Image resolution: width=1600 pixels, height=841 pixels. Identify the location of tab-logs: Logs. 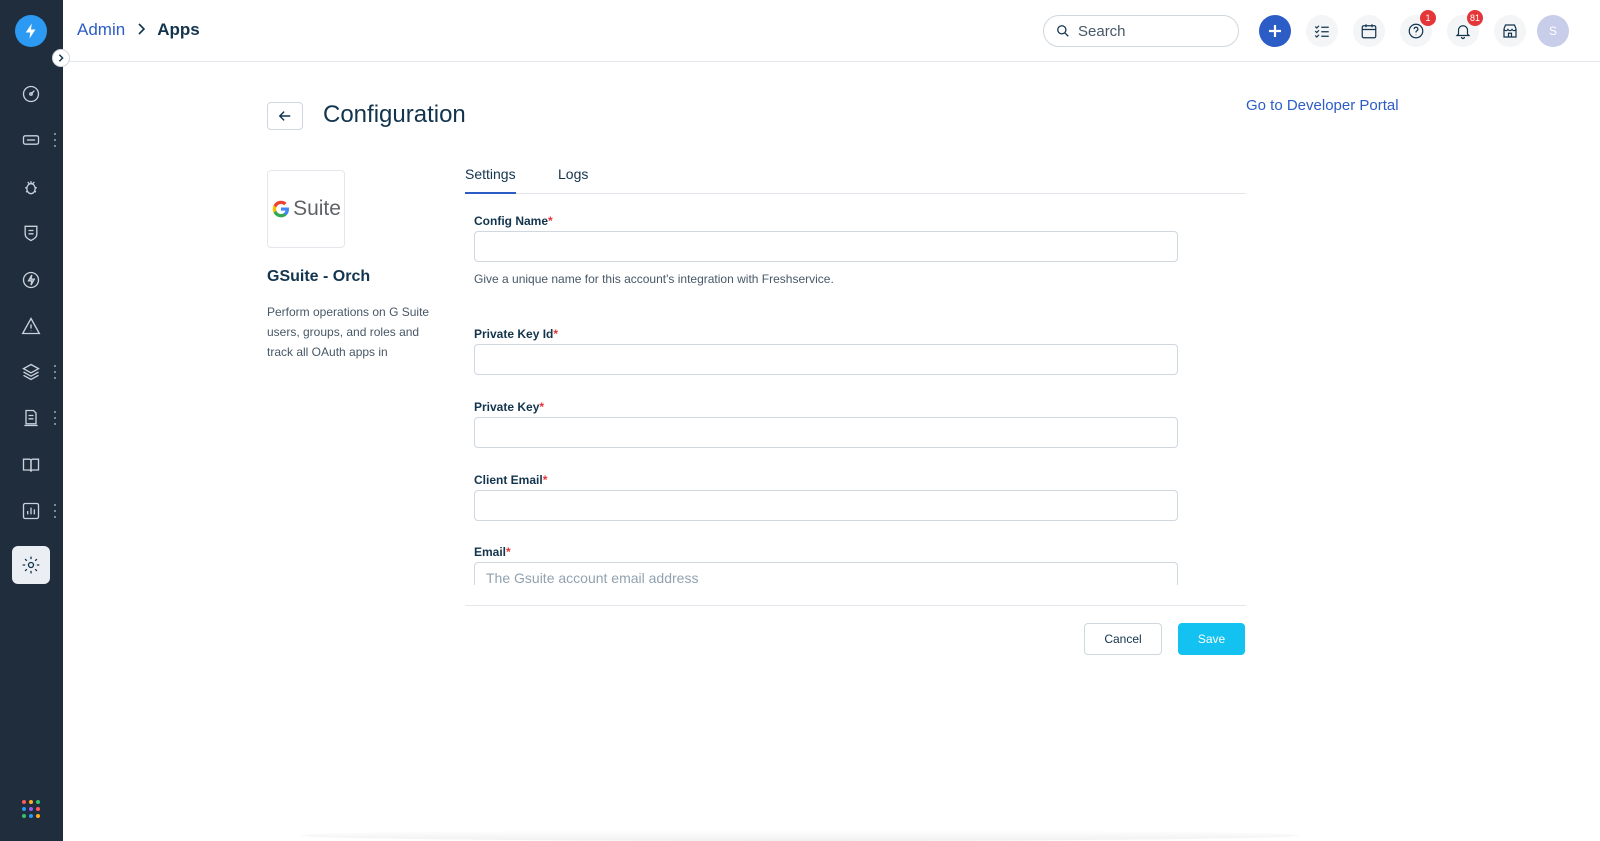
(573, 179).